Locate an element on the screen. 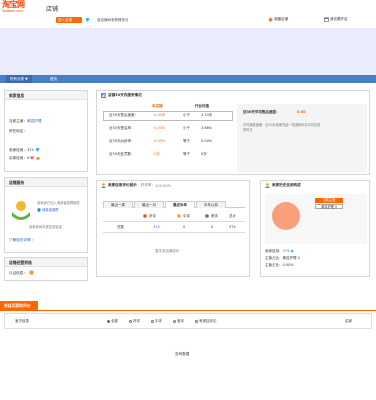 This screenshot has height=400, width=376. filter-bad-label: 差评 is located at coordinates (180, 321).